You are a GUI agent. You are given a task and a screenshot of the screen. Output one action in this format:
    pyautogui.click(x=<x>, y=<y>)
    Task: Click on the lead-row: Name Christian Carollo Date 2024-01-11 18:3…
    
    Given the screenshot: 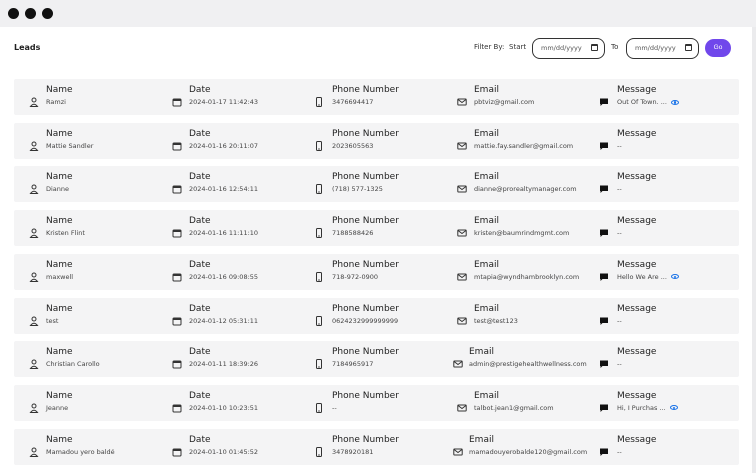 What is the action you would take?
    pyautogui.click(x=376, y=359)
    